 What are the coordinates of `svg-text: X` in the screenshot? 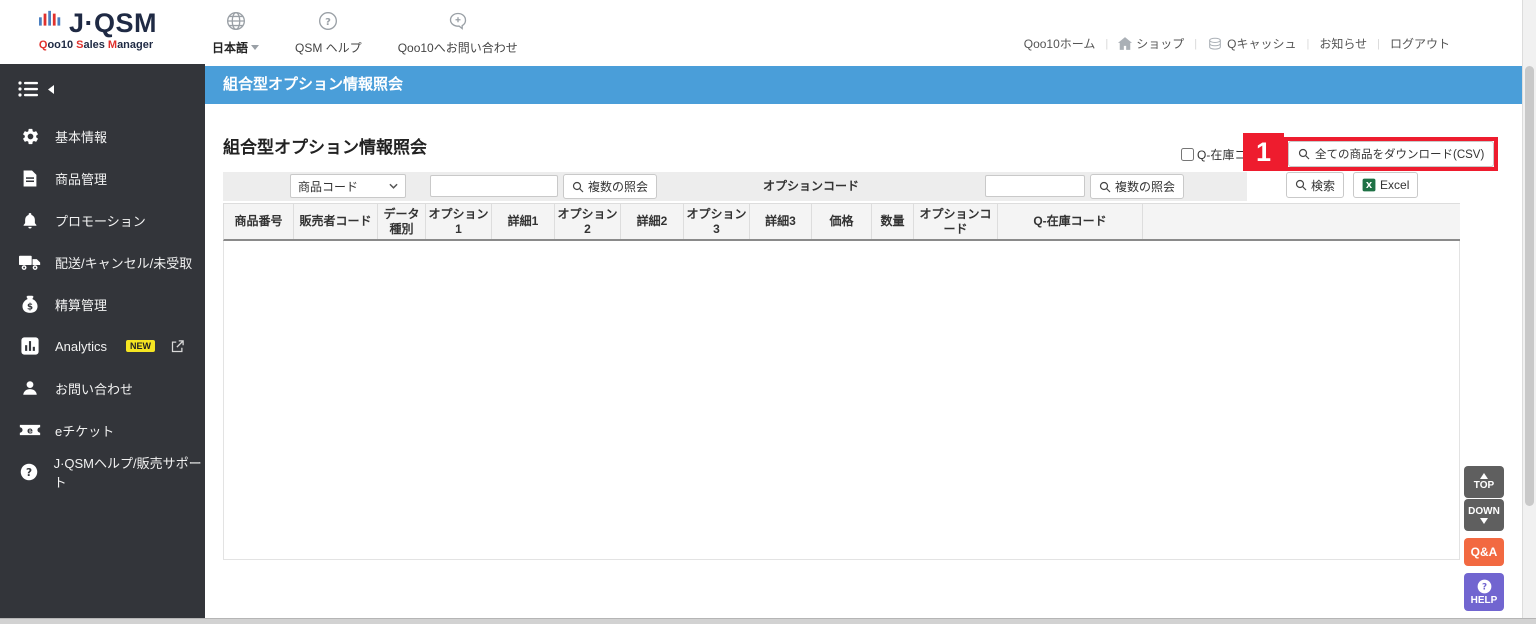 It's located at (1369, 185).